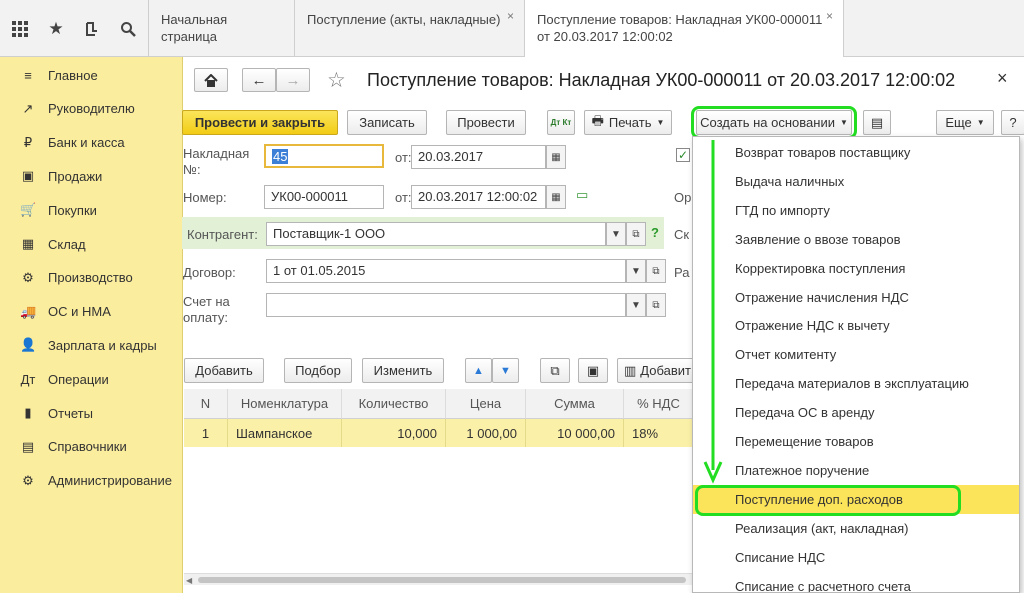 Image resolution: width=1024 pixels, height=593 pixels. What do you see at coordinates (92, 28) in the screenshot?
I see `history-icon` at bounding box center [92, 28].